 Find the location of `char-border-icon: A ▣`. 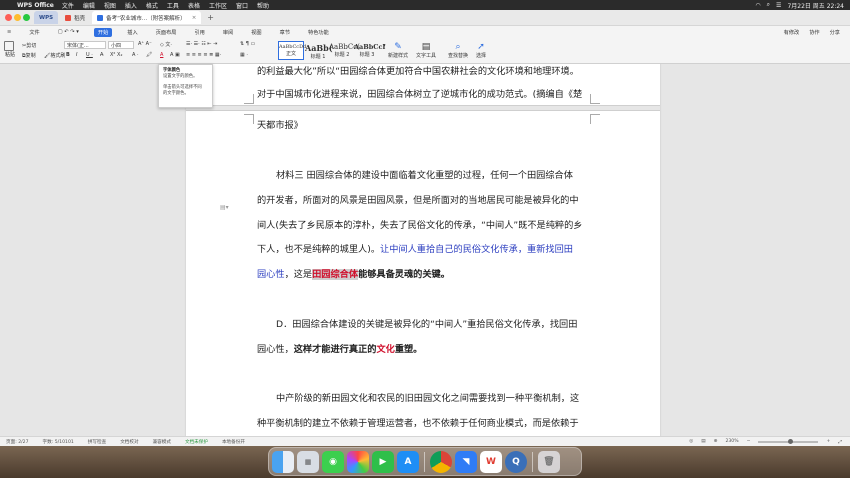

char-border-icon: A ▣ is located at coordinates (175, 55).